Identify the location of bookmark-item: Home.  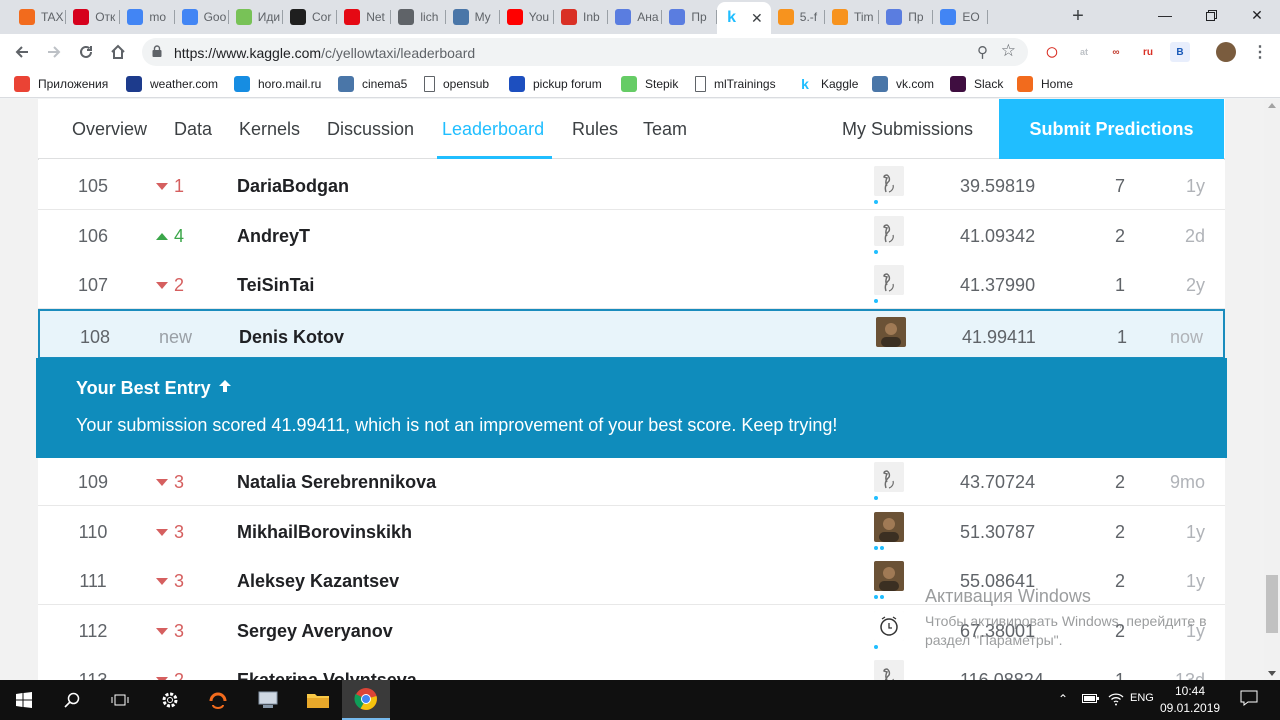
(1045, 84).